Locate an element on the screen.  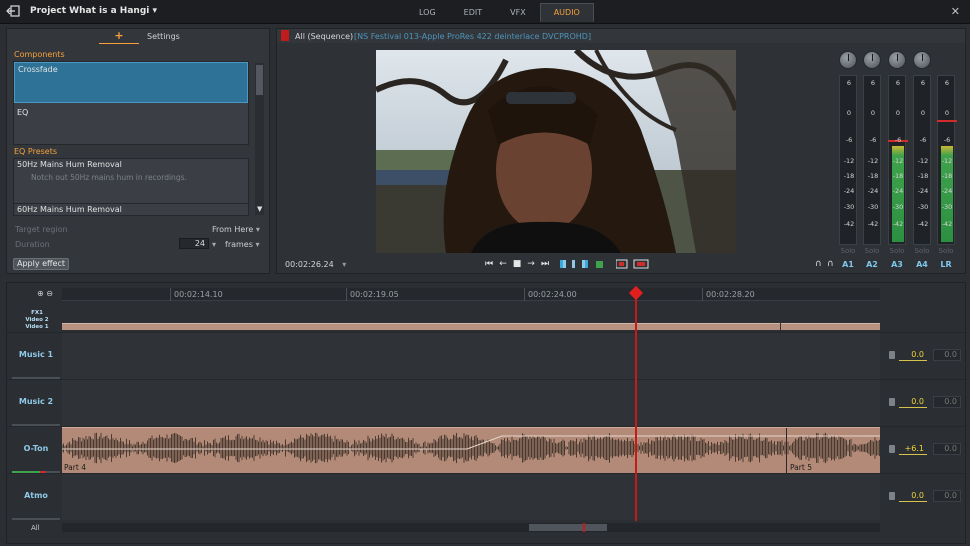
track-header: O-Ton is located at coordinates (36, 450).